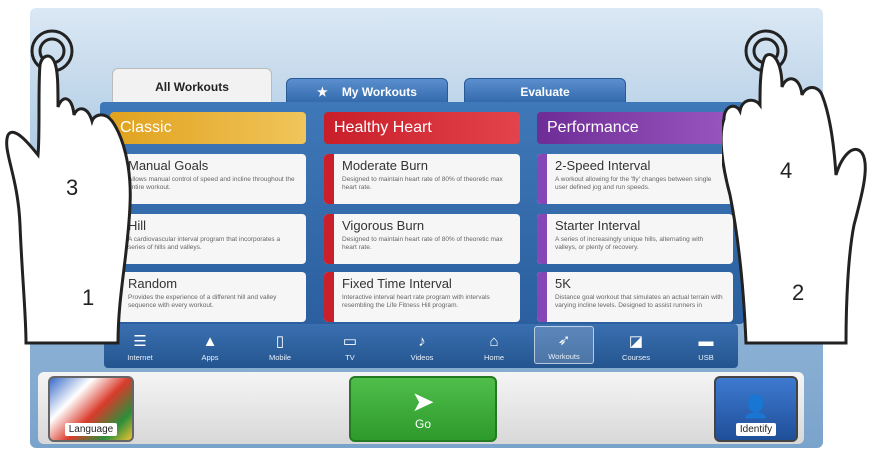  What do you see at coordinates (494, 341) in the screenshot?
I see `home-icon: ⌂` at bounding box center [494, 341].